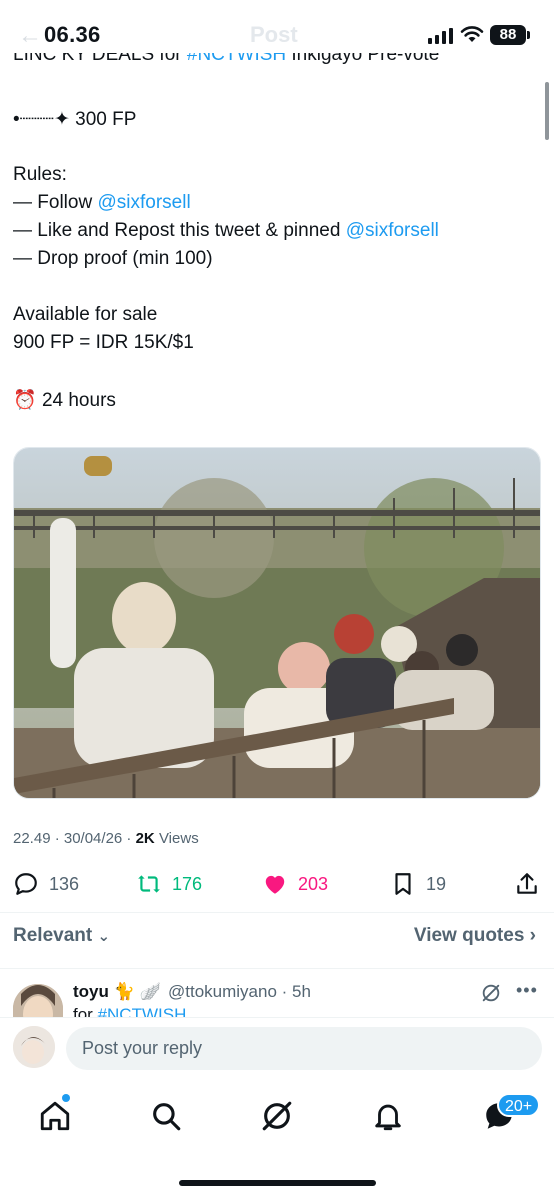 This screenshot has height=1199, width=554. What do you see at coordinates (40, 174) in the screenshot?
I see `rules-heading: Rules:` at bounding box center [40, 174].